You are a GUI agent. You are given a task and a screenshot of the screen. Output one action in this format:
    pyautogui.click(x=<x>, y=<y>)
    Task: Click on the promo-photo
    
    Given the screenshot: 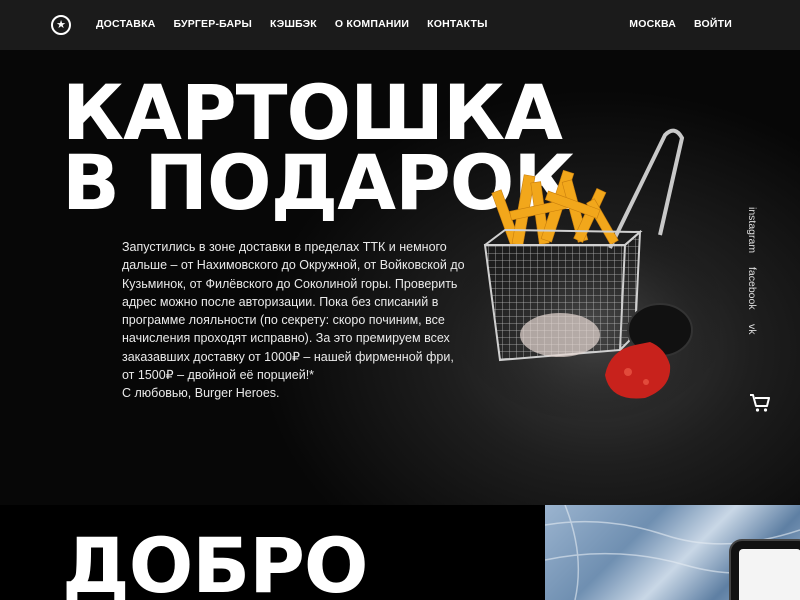 What is the action you would take?
    pyautogui.click(x=672, y=552)
    